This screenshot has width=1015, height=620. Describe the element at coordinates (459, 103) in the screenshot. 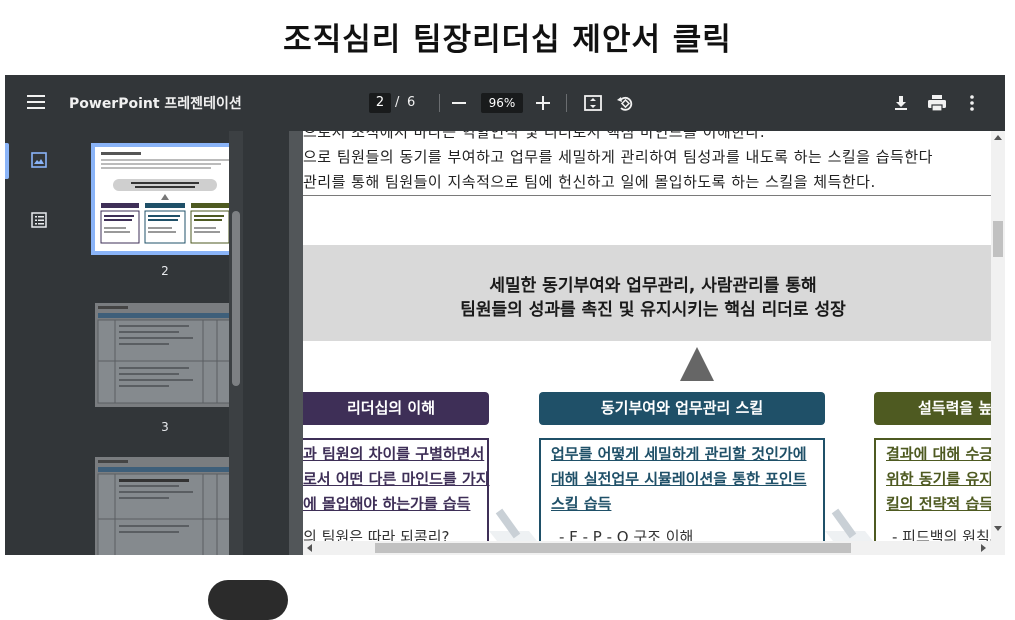

I see `zoom-out-icon` at that location.